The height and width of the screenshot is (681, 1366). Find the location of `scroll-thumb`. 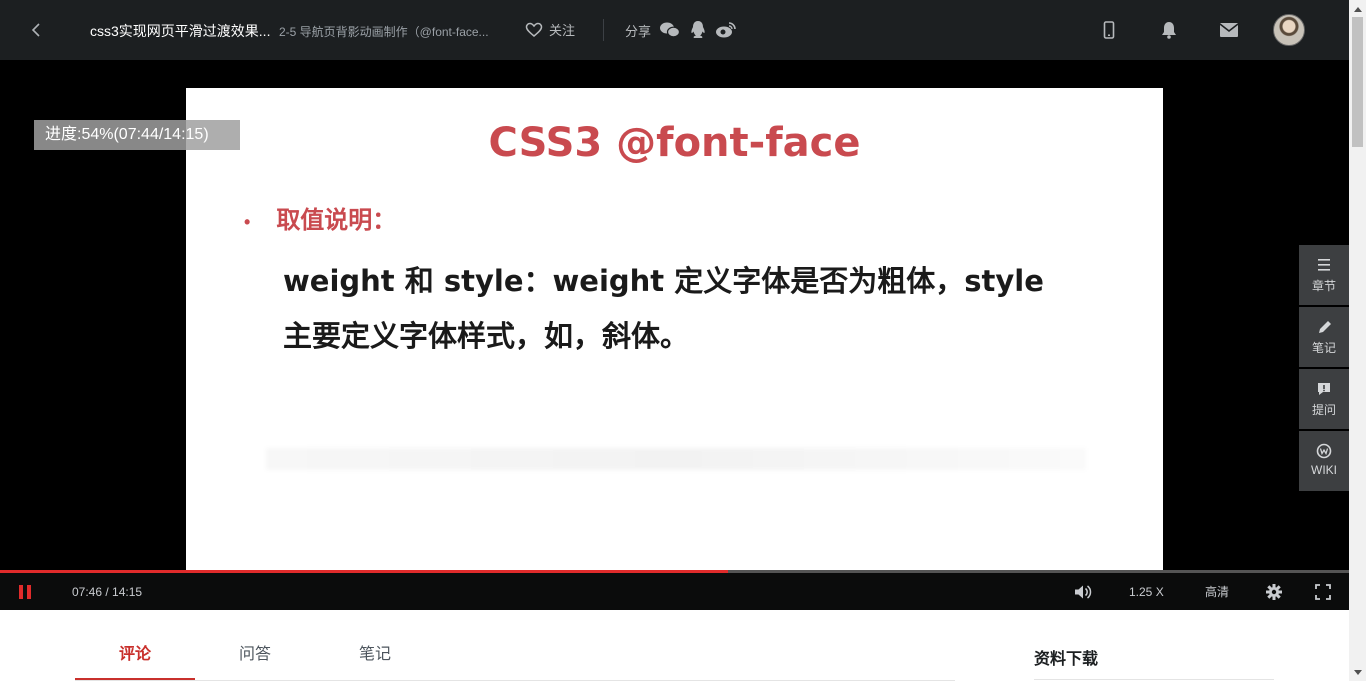

scroll-thumb is located at coordinates (1357, 82).